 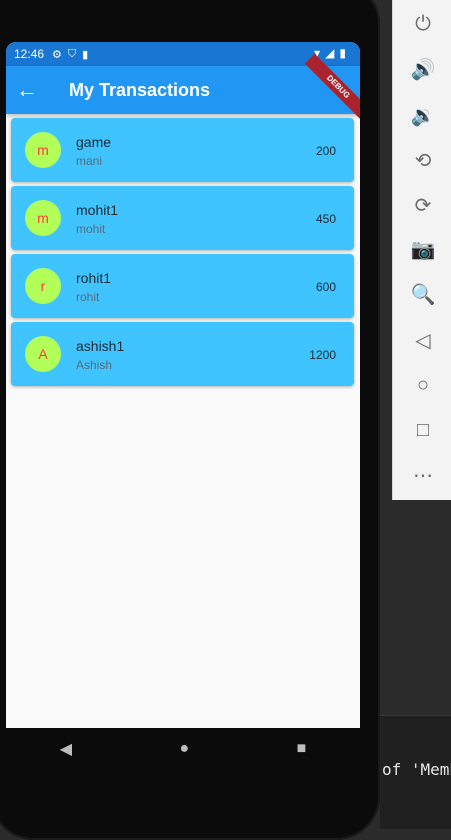 What do you see at coordinates (423, 340) in the screenshot?
I see `nav-back-icon: ◁` at bounding box center [423, 340].